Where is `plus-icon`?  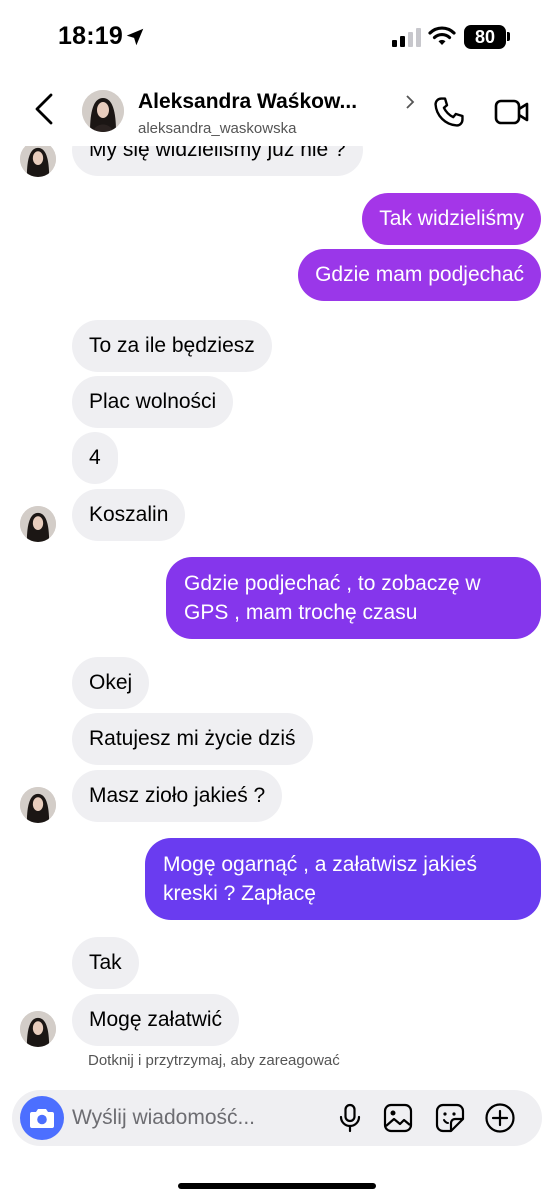
plus-icon is located at coordinates (500, 1118).